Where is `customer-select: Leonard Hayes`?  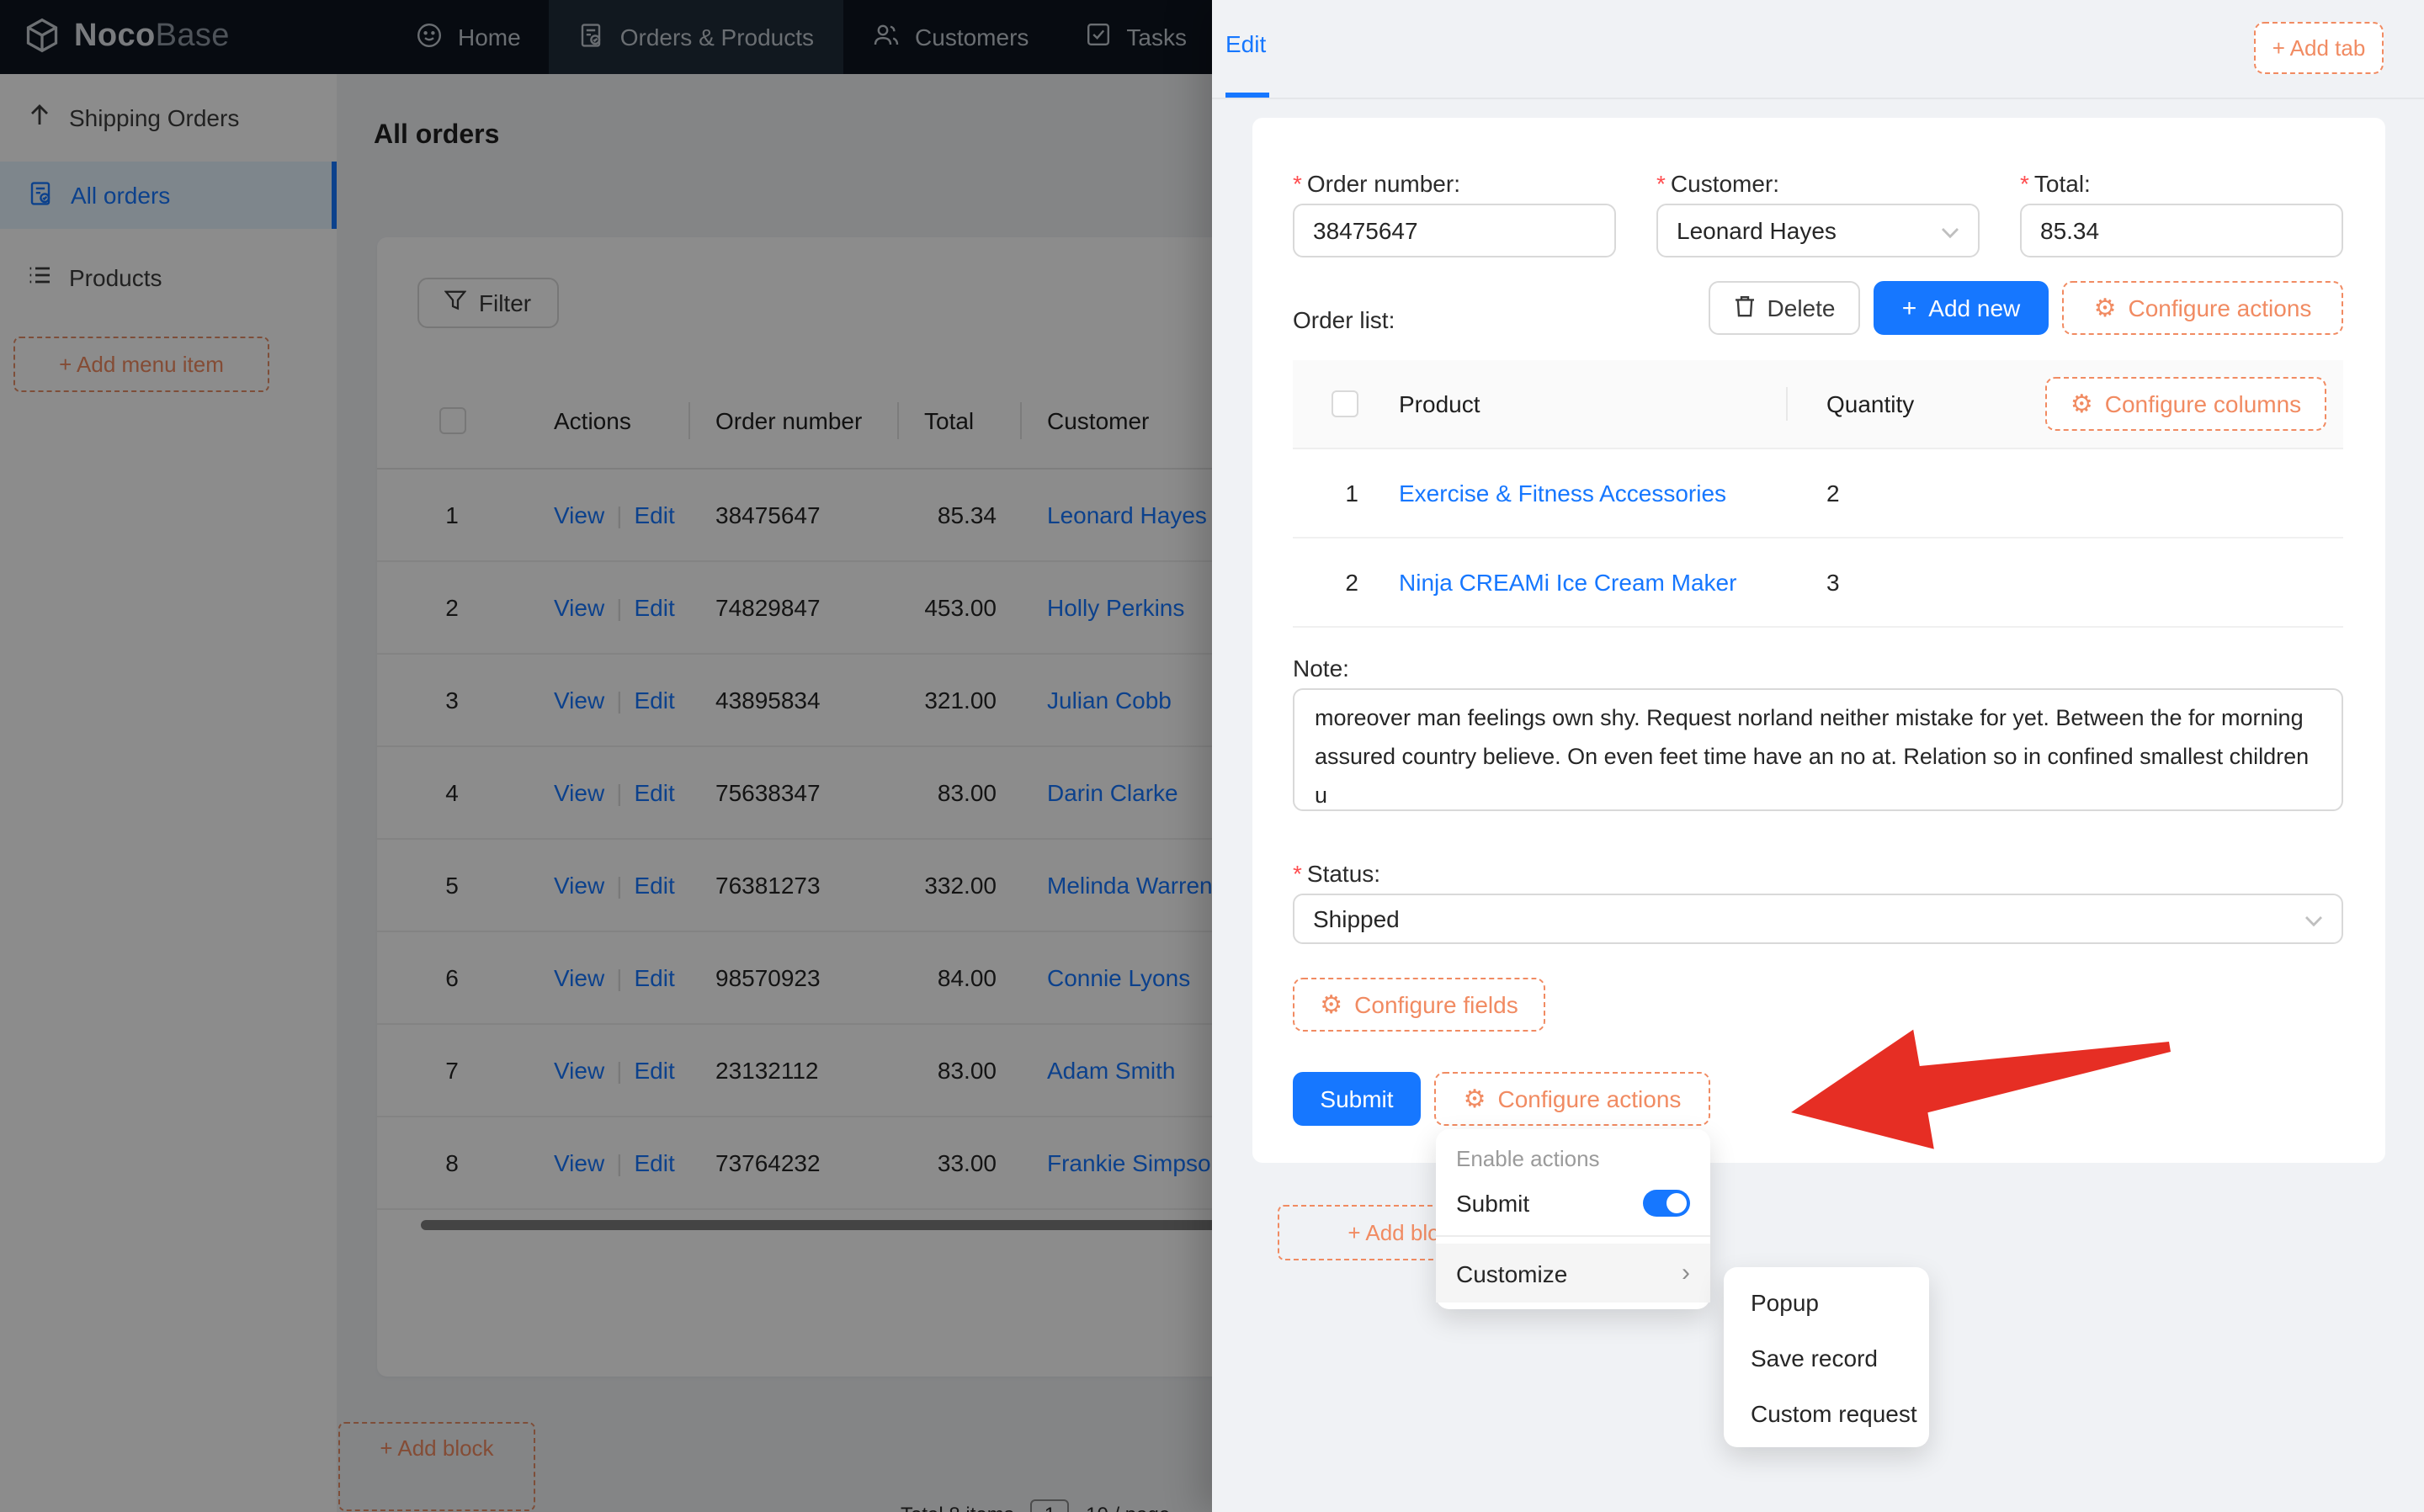
customer-select: Leonard Hayes is located at coordinates (1818, 230).